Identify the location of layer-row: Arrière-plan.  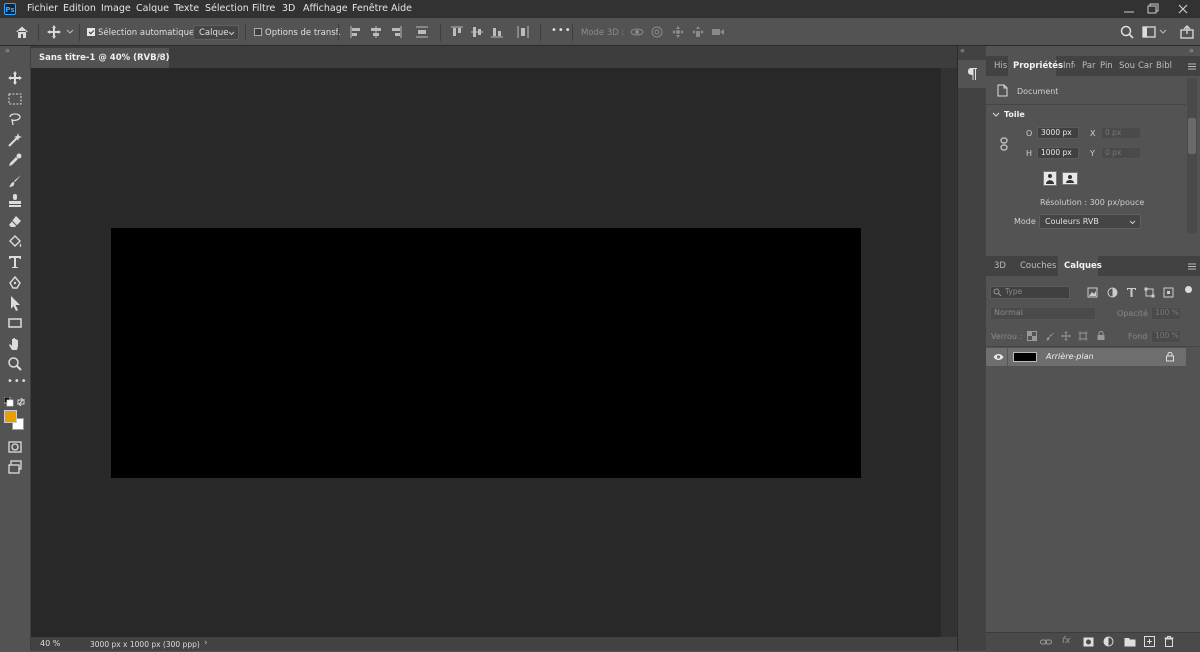
(1086, 357).